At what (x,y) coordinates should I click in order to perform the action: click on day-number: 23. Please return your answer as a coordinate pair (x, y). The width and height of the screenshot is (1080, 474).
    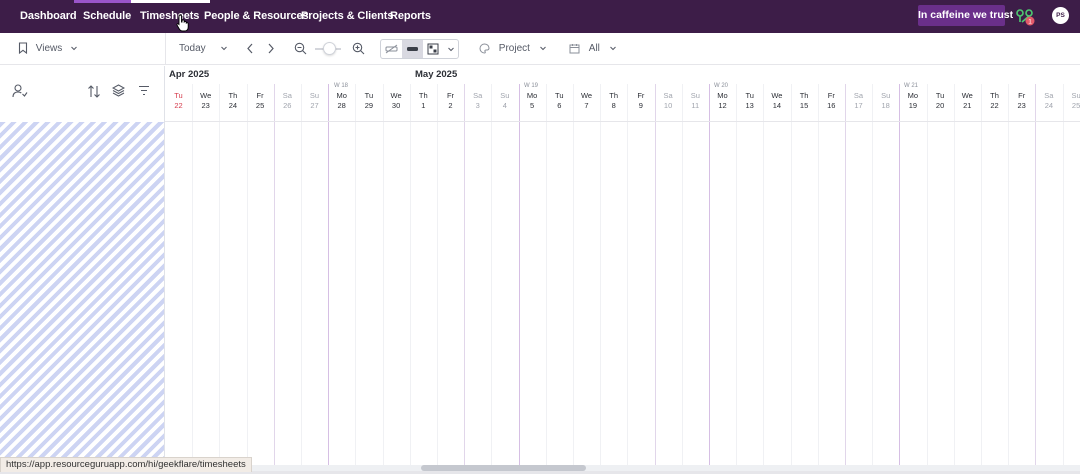
    Looking at the image, I should click on (205, 105).